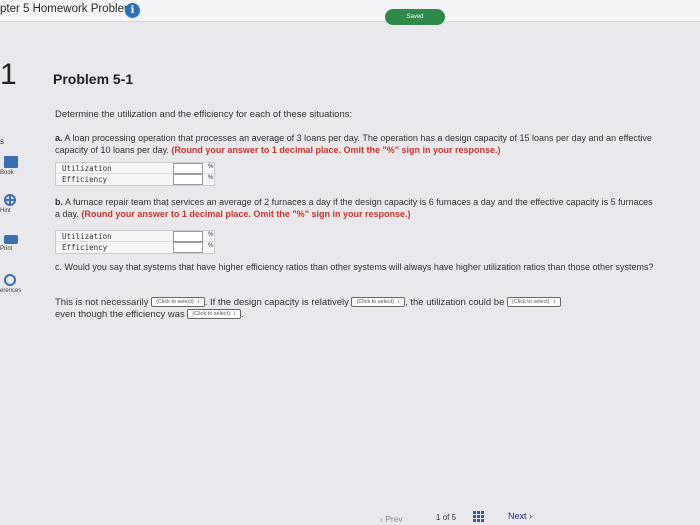 The image size is (700, 525). What do you see at coordinates (93, 79) in the screenshot?
I see `problem-title: Problem 5-1` at bounding box center [93, 79].